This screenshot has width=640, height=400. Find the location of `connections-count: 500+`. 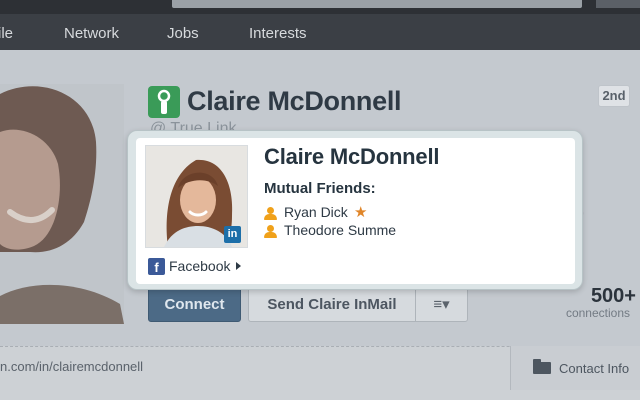

connections-count: 500+ is located at coordinates (613, 296).